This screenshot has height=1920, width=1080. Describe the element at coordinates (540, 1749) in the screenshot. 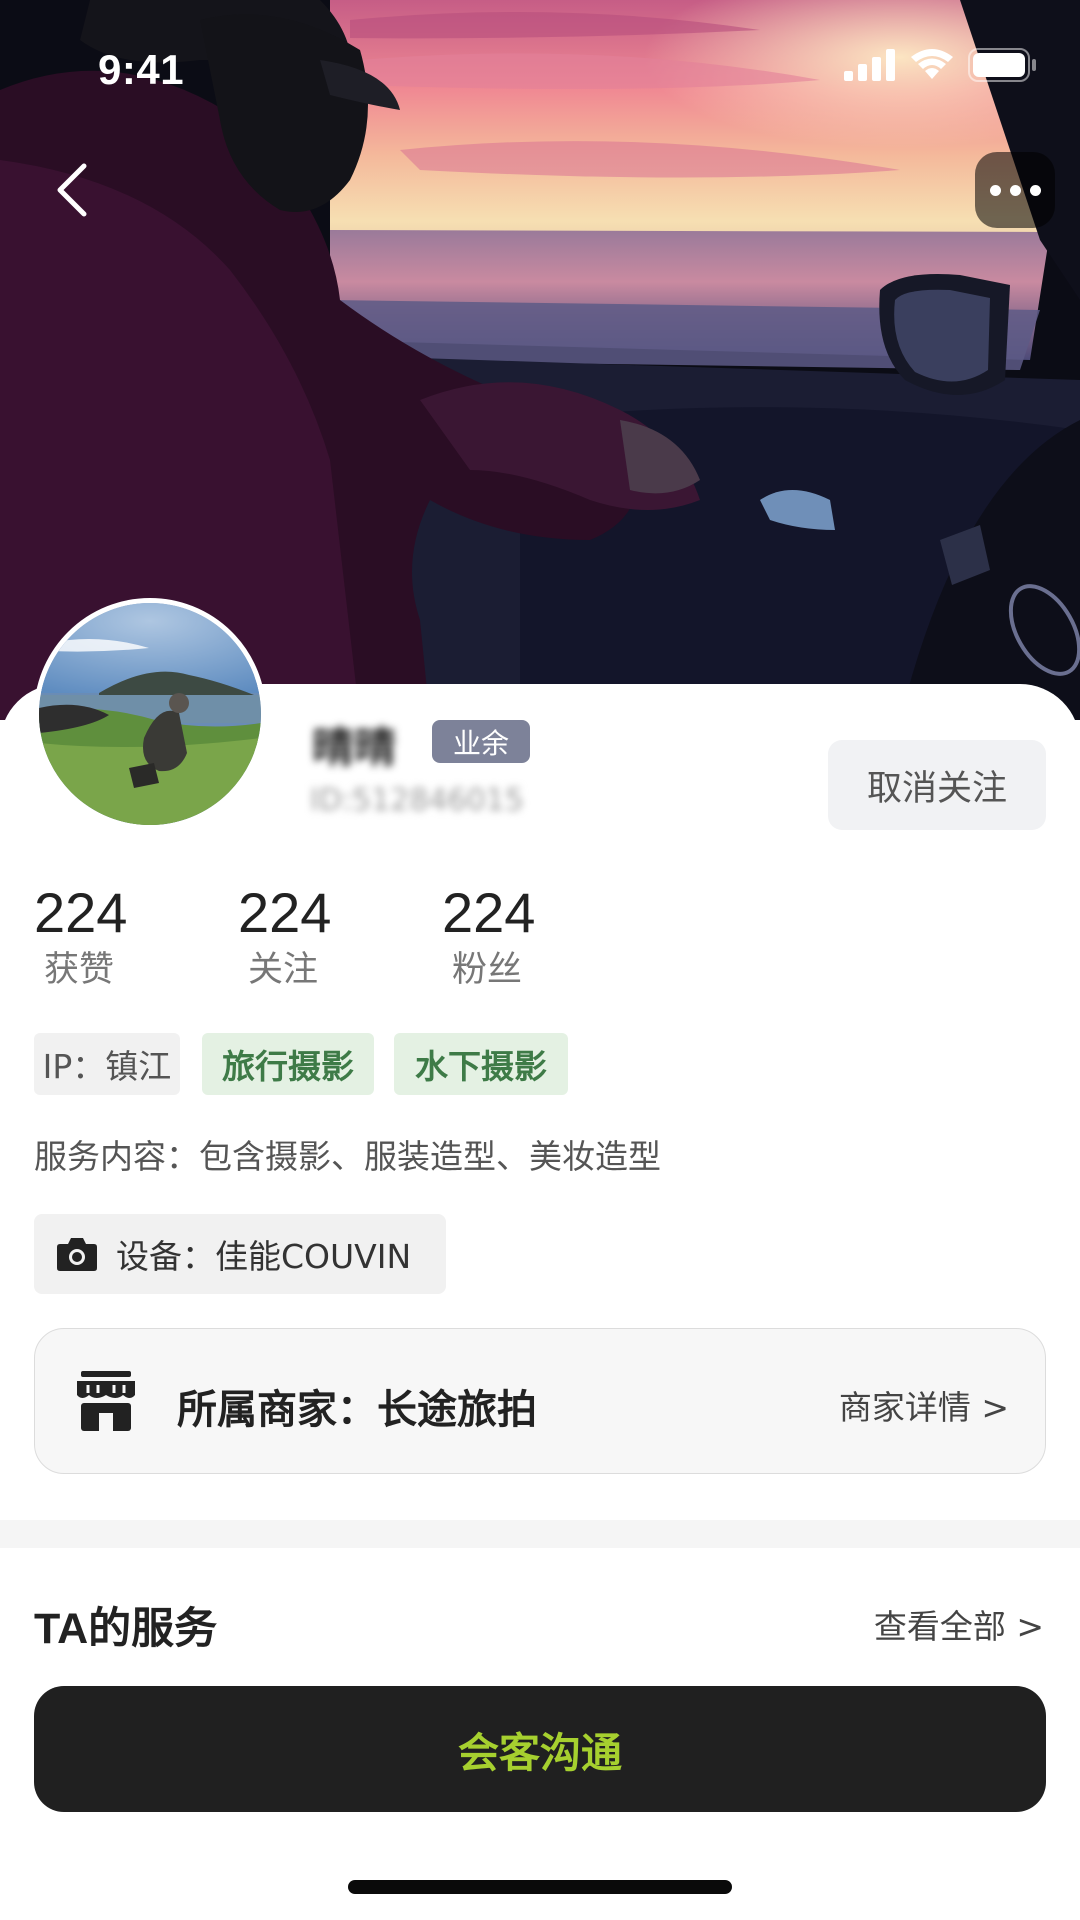

I see `contact-button: 会客沟通` at that location.